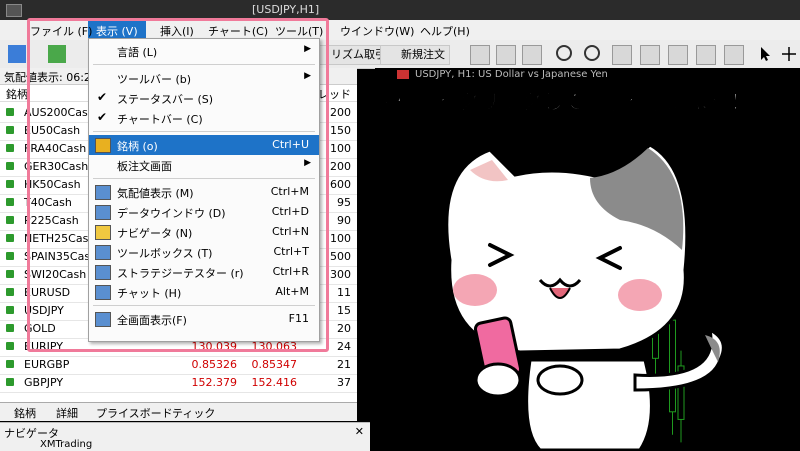 The height and width of the screenshot is (451, 800). Describe the element at coordinates (40, 328) in the screenshot. I see `symbol-name: GOLD` at that location.